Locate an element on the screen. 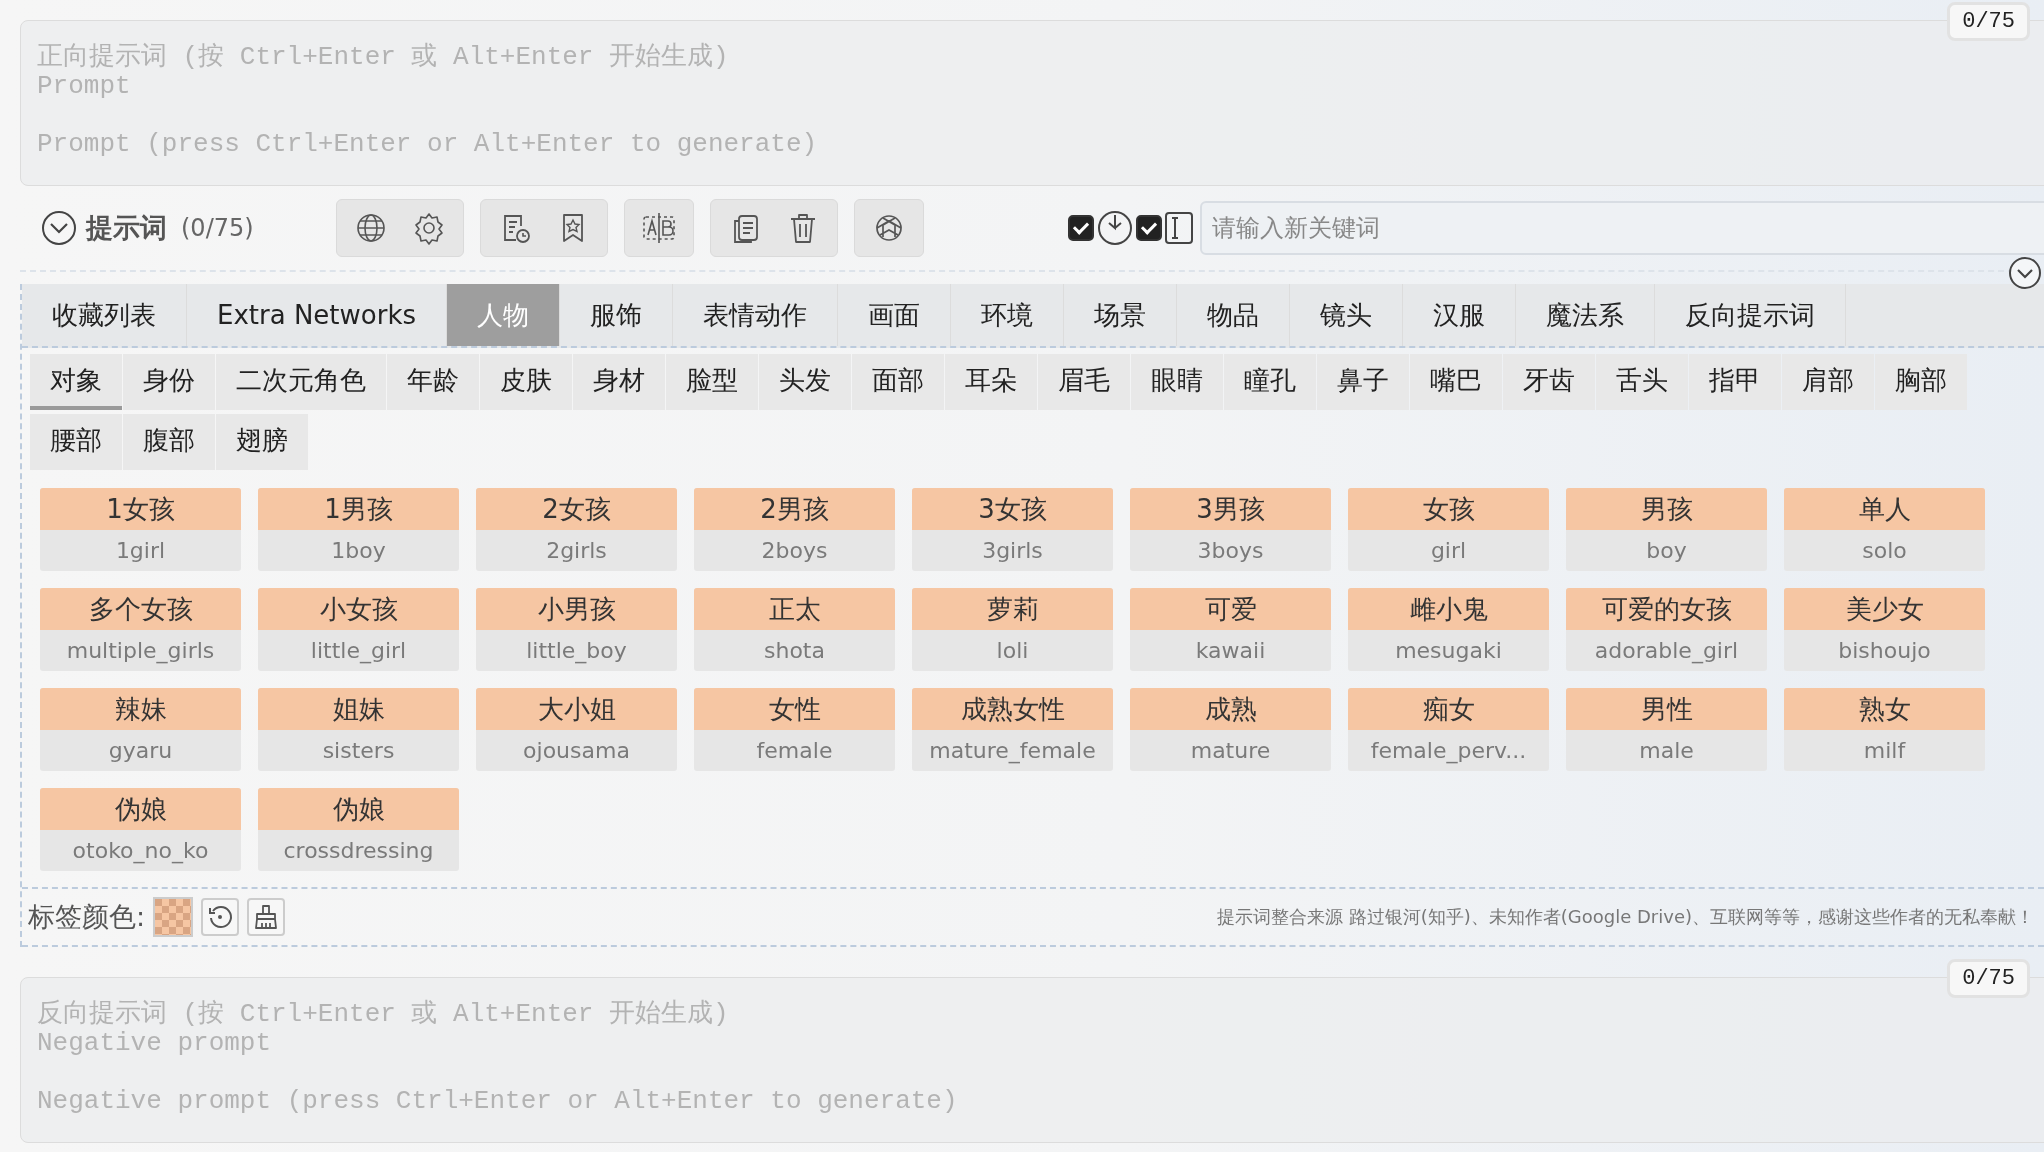 The height and width of the screenshot is (1152, 2044). subcategory-tab: 身材 is located at coordinates (619, 382).